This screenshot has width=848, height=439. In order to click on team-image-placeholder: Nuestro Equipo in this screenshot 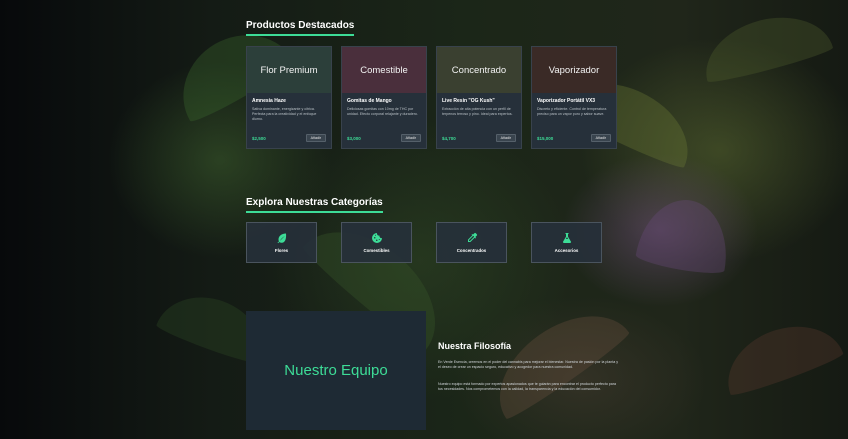, I will do `click(336, 370)`.